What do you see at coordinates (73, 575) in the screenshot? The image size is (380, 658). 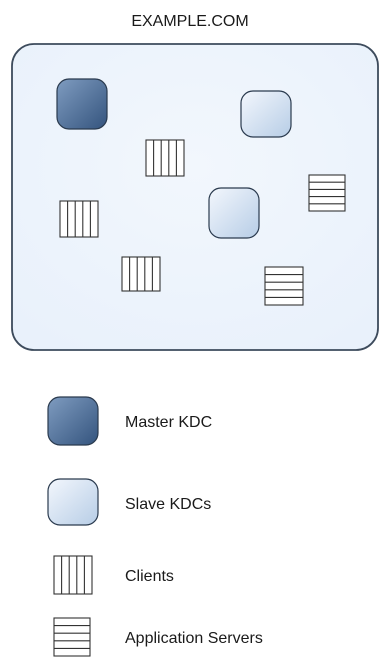 I see `client-legend-icon` at bounding box center [73, 575].